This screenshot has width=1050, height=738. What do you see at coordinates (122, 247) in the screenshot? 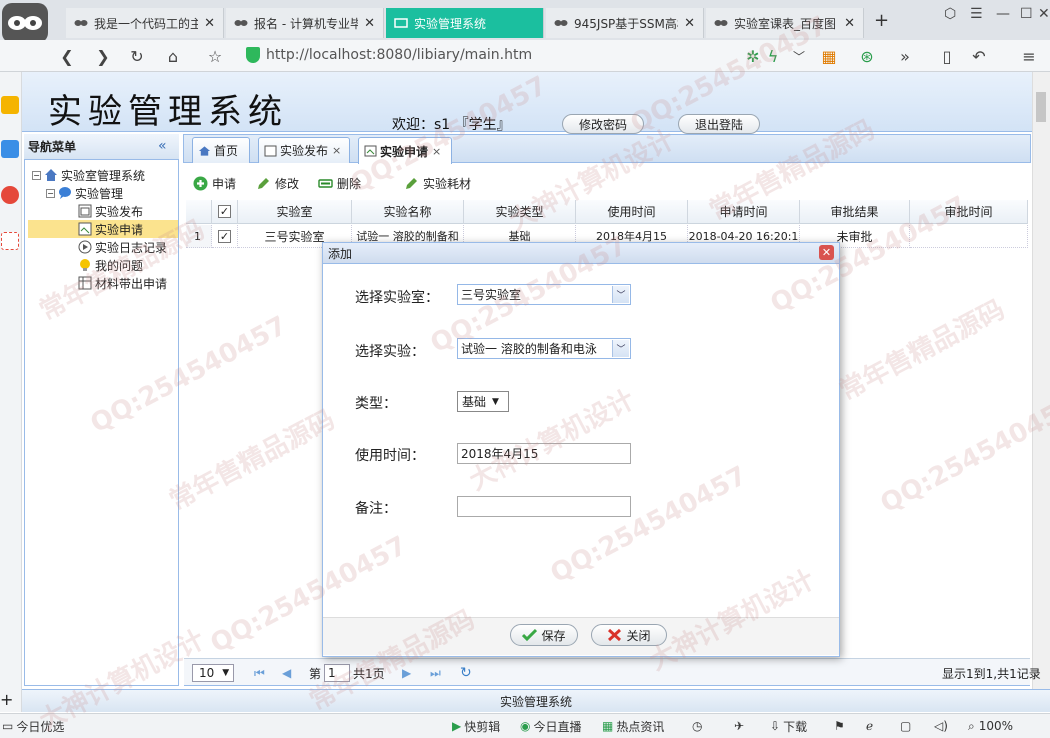
I see `sidebar-item-experiment-log: 实验日志记录` at bounding box center [122, 247].